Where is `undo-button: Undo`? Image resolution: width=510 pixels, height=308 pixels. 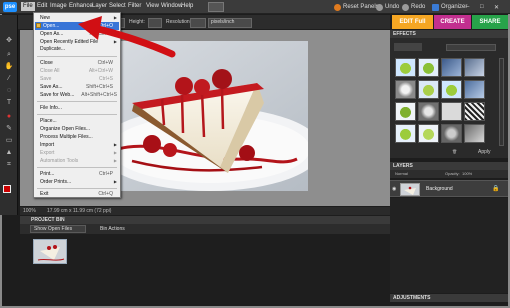
undo-button: Undo is located at coordinates (387, 7).